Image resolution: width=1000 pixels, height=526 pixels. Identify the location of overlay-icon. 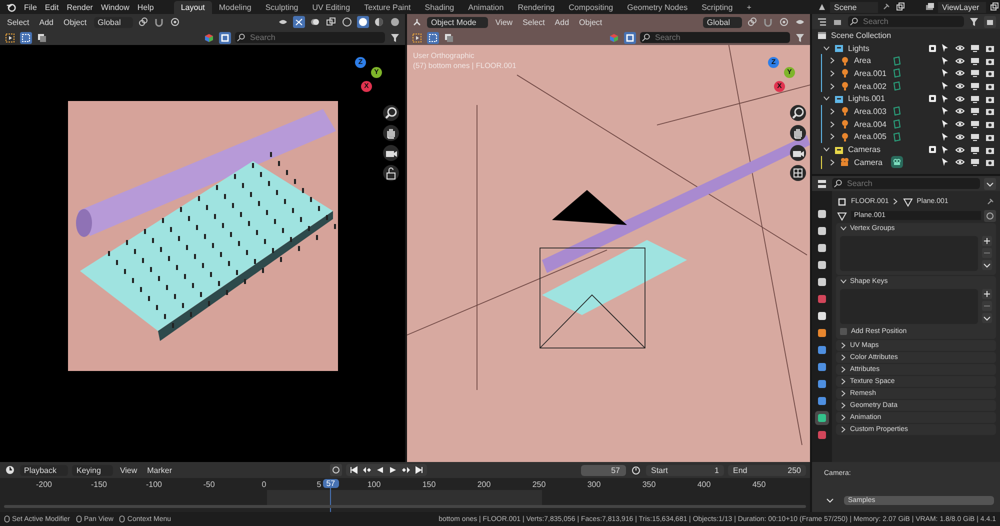
(315, 22).